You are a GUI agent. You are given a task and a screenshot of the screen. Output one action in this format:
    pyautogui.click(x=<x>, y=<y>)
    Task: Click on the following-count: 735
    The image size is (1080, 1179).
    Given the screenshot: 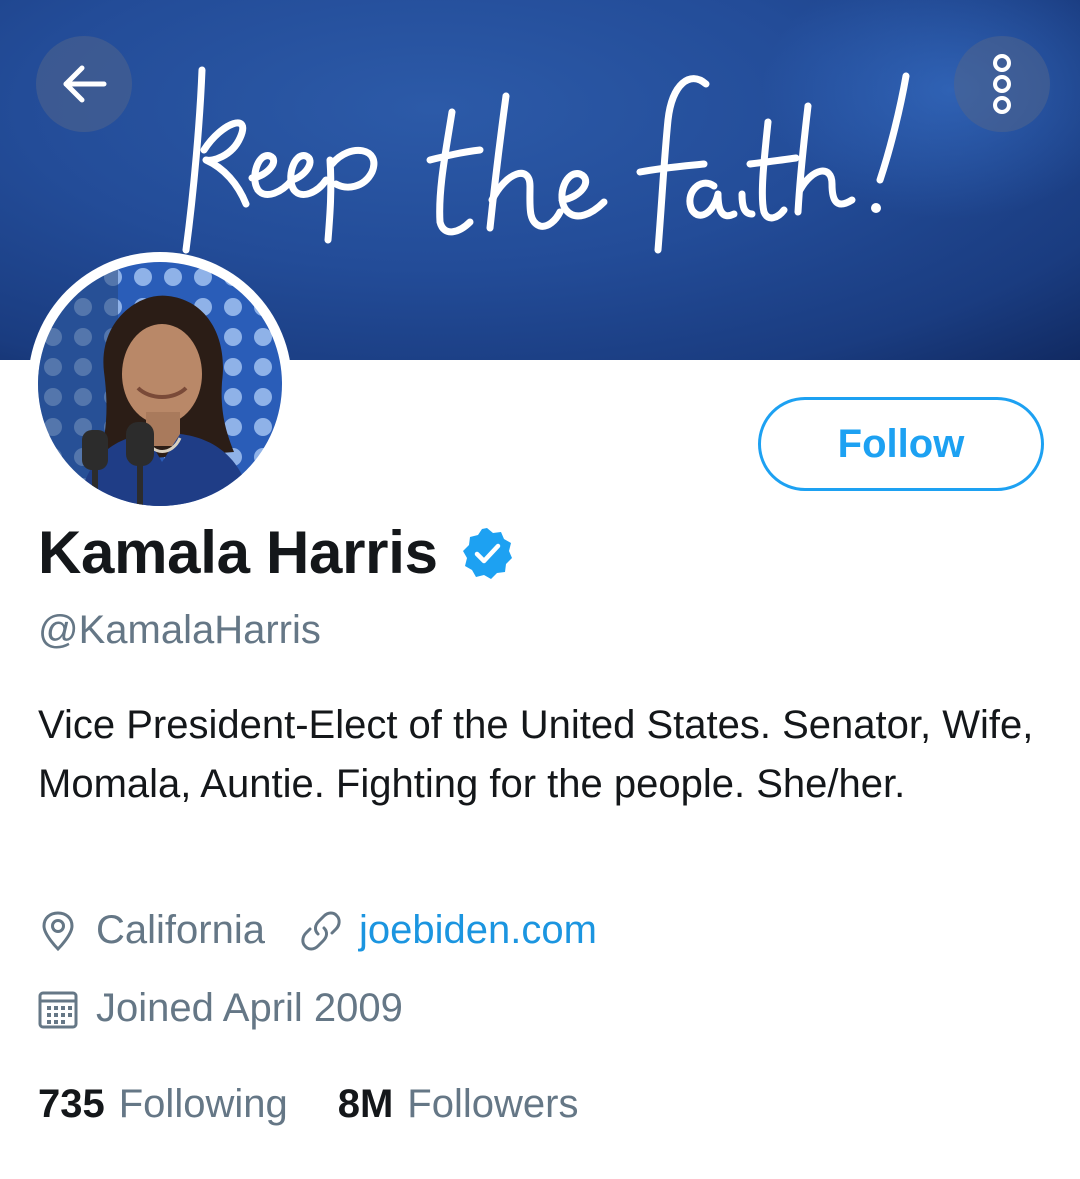 What is the action you would take?
    pyautogui.click(x=71, y=1104)
    